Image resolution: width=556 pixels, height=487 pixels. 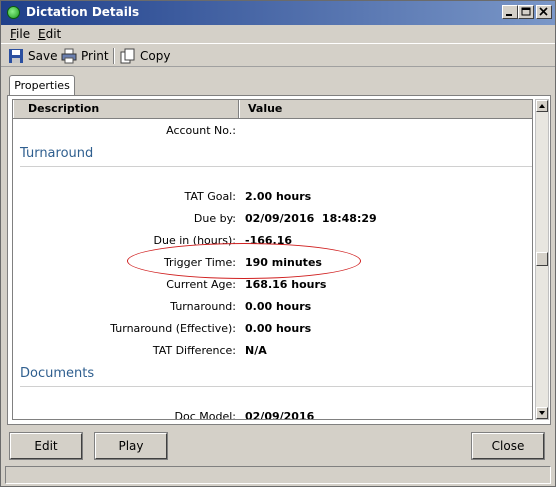 I want to click on copy-button: Copy, so click(x=145, y=56).